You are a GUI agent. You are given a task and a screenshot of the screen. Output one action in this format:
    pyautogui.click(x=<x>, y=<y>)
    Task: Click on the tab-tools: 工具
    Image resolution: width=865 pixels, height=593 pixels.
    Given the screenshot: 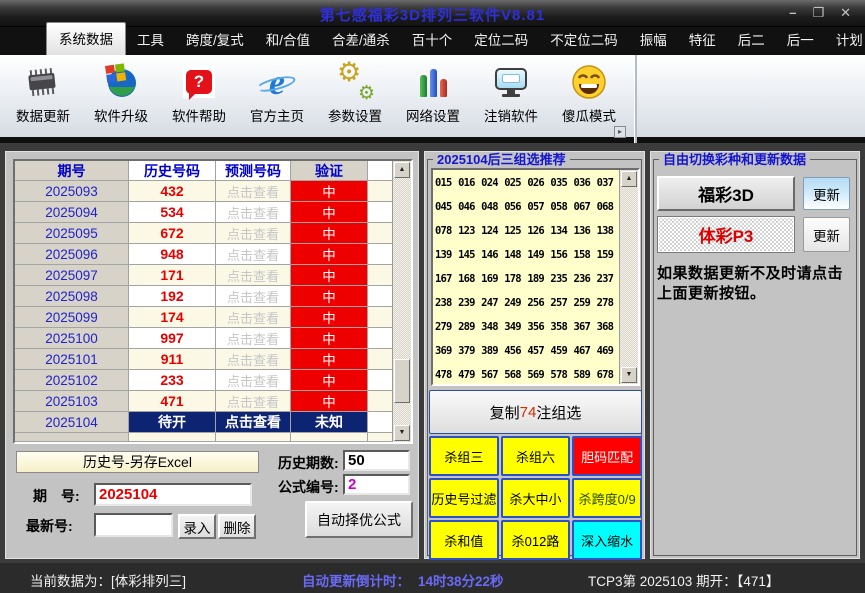 What is the action you would take?
    pyautogui.click(x=150, y=39)
    